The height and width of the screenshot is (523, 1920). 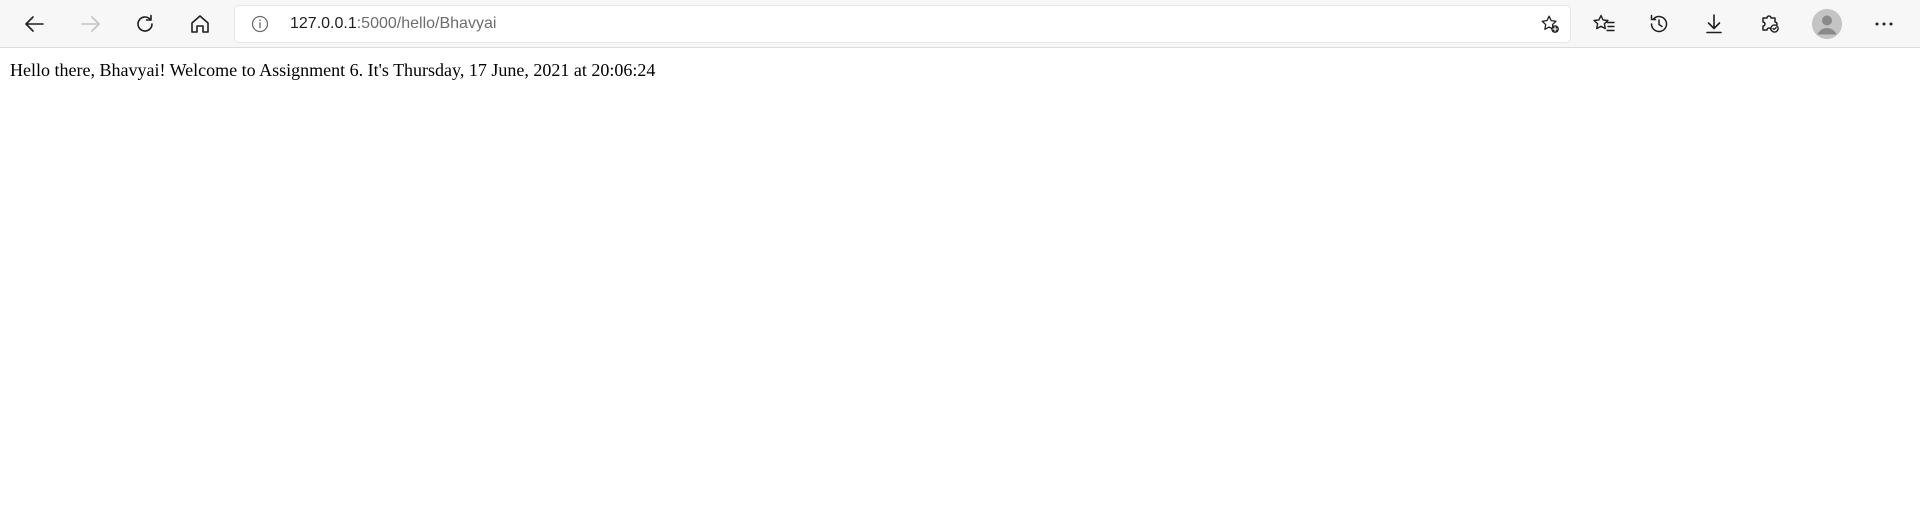 I want to click on profile-button, so click(x=1827, y=24).